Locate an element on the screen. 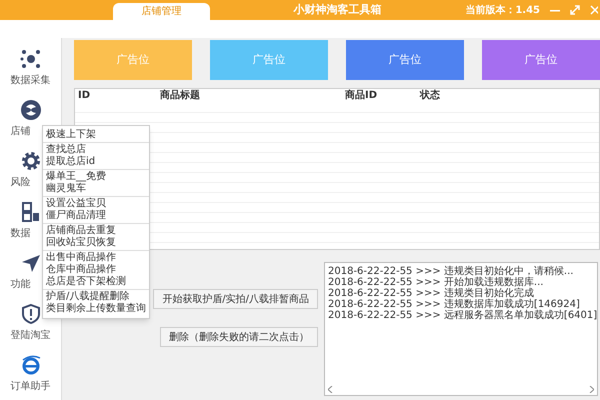  menu-item: 类目剩余上传数量查询 is located at coordinates (96, 309).